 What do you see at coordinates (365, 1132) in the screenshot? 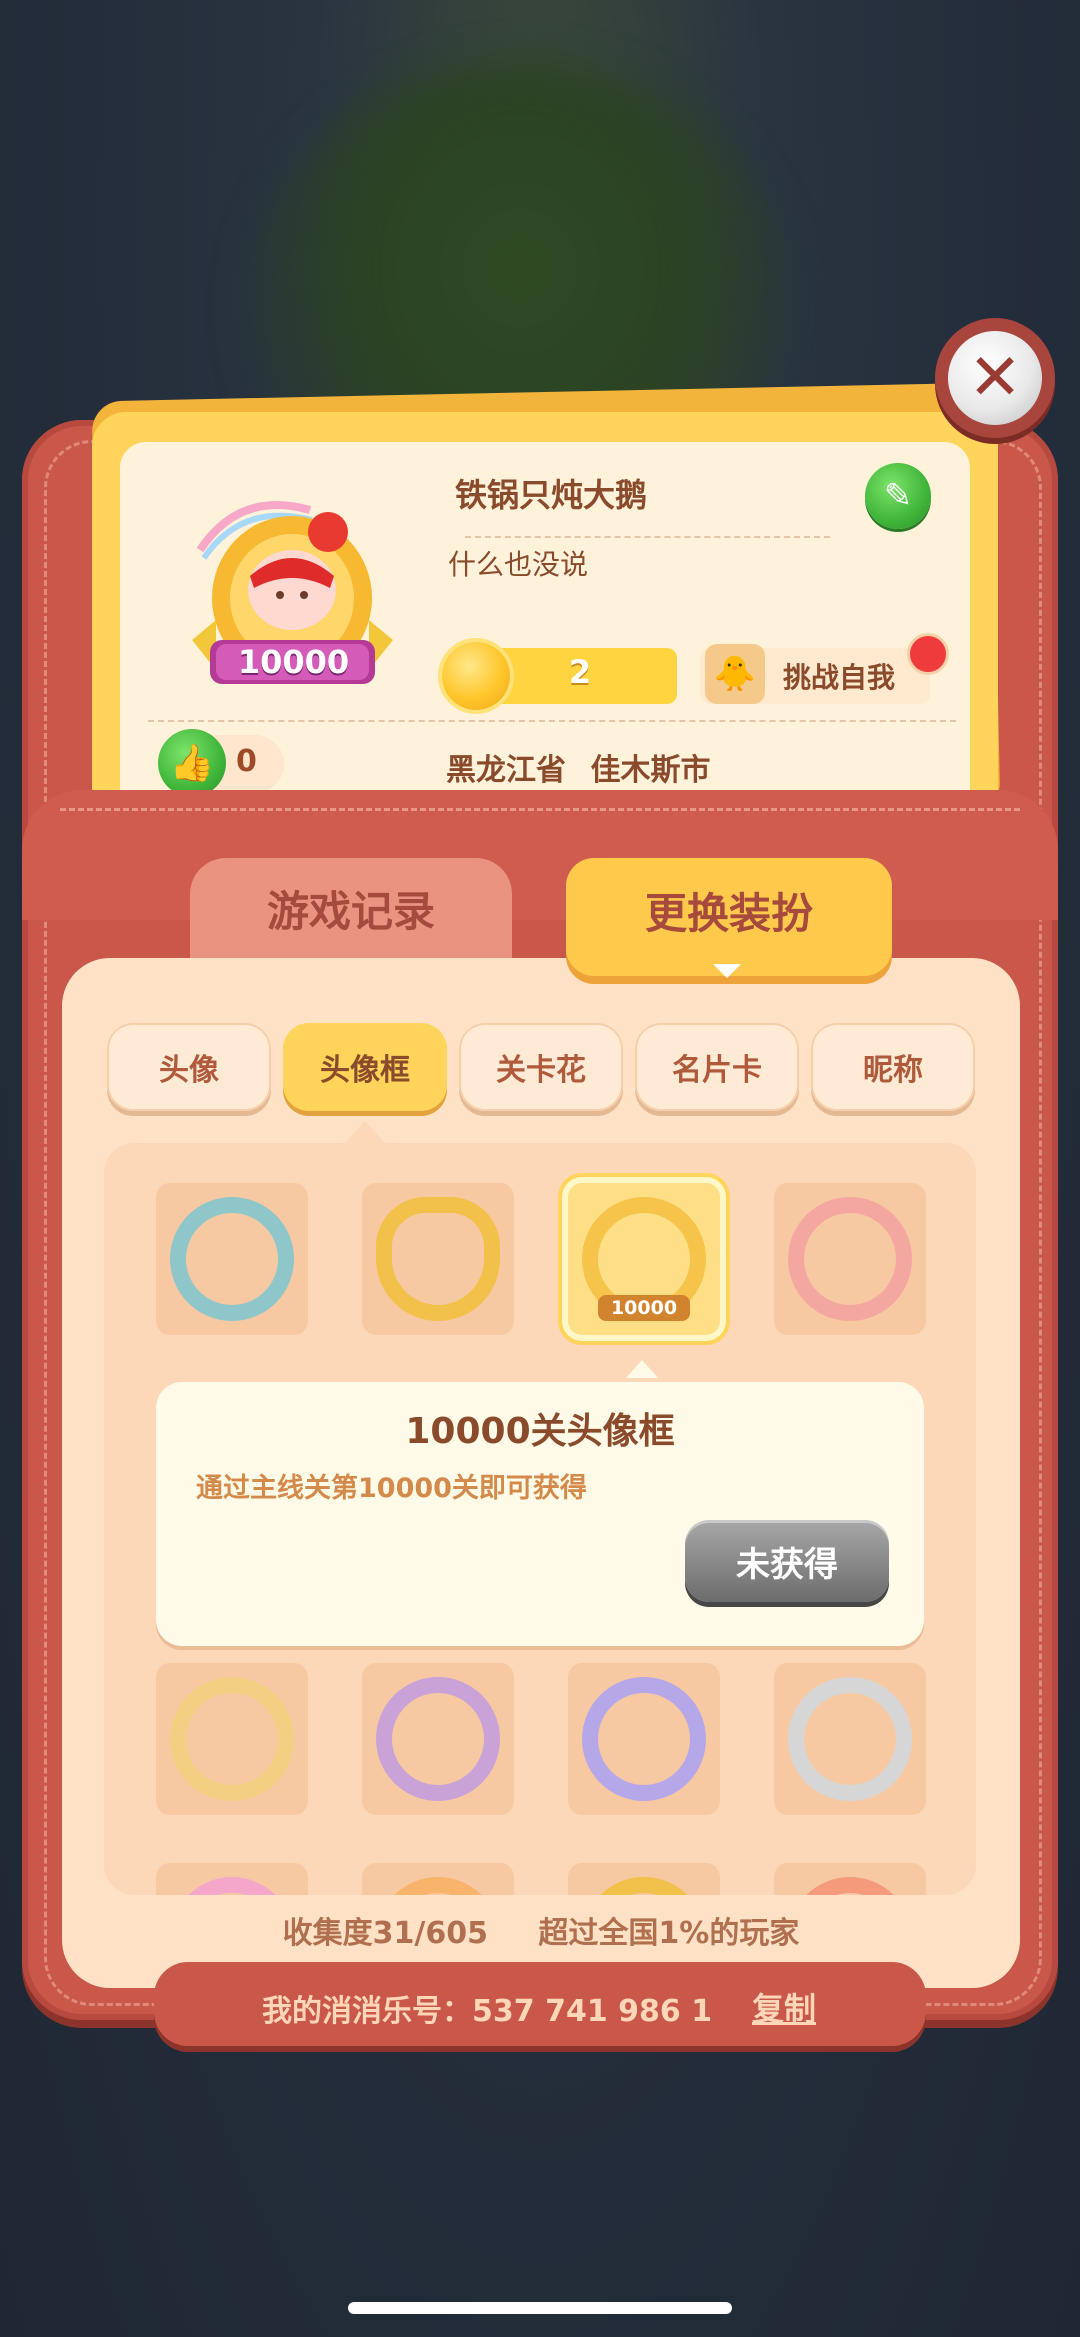
I see `subtab-pointer` at bounding box center [365, 1132].